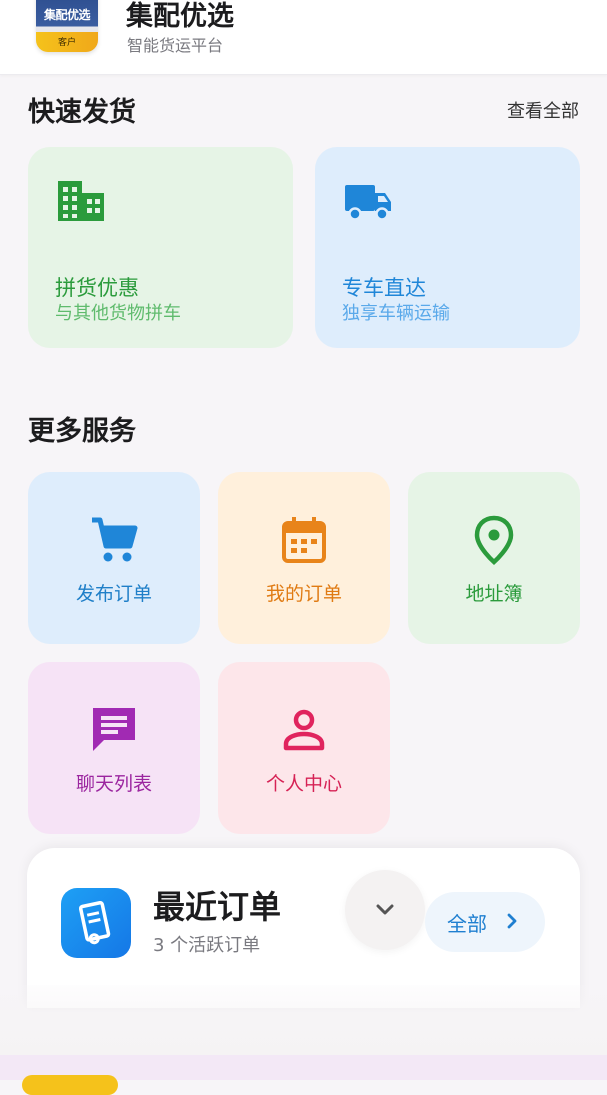  I want to click on chevron-right-icon, so click(512, 921).